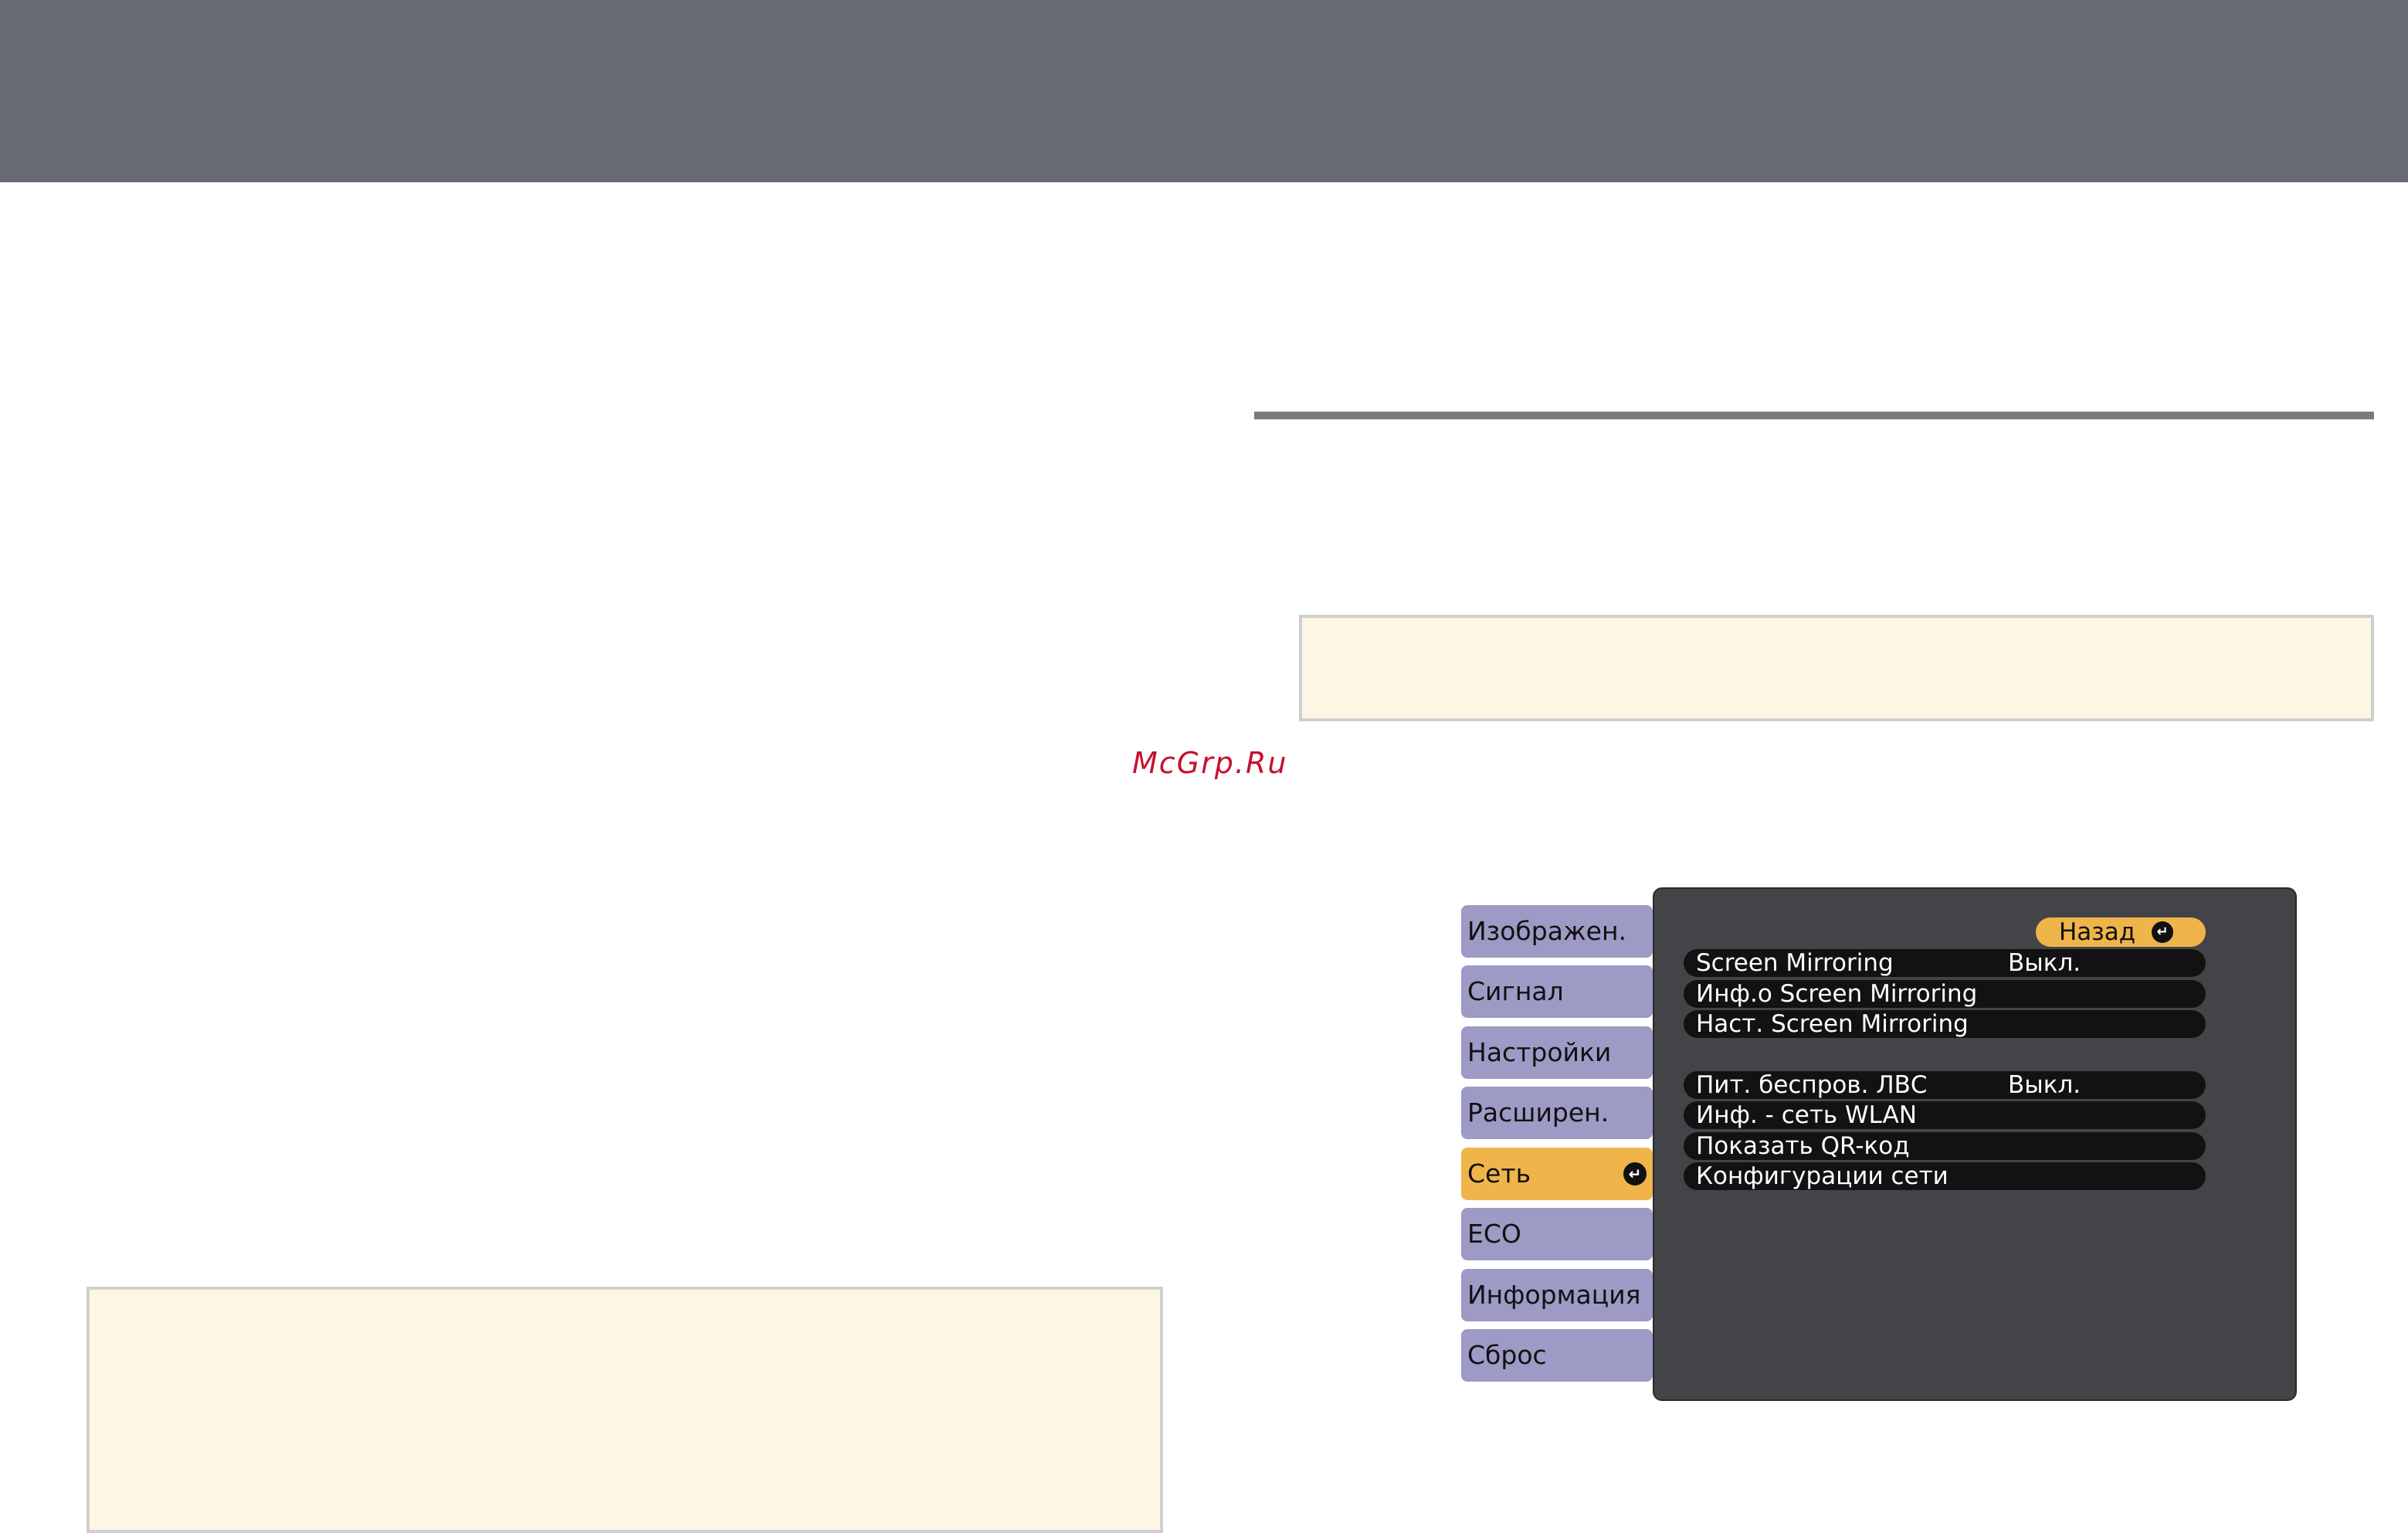  I want to click on row-label: Screen Mirroring, so click(1795, 963).